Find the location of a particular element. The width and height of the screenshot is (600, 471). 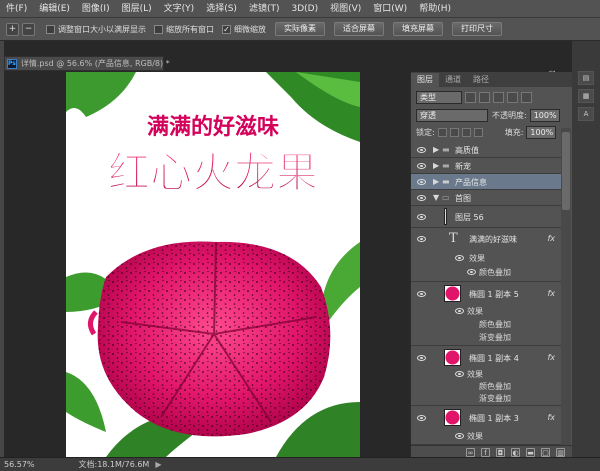

document-title: 详情.psd @ 56.6% (产品信息, RGB/8) * is located at coordinates (95, 63).